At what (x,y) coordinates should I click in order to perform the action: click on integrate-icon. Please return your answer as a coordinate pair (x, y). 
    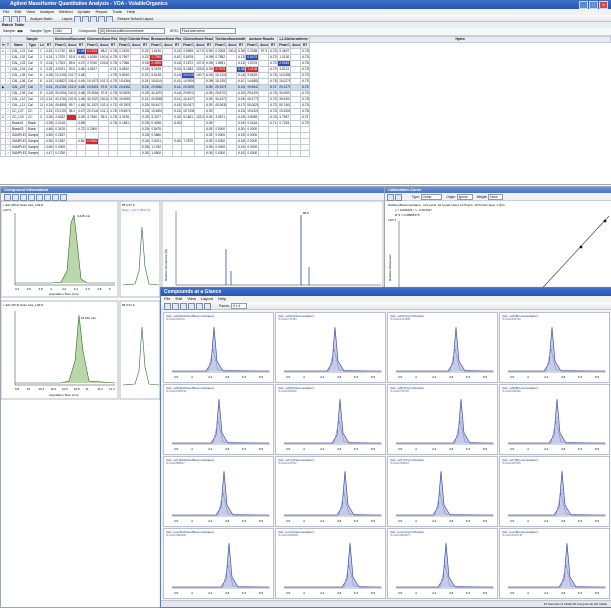
    Looking at the image, I should click on (39, 197).